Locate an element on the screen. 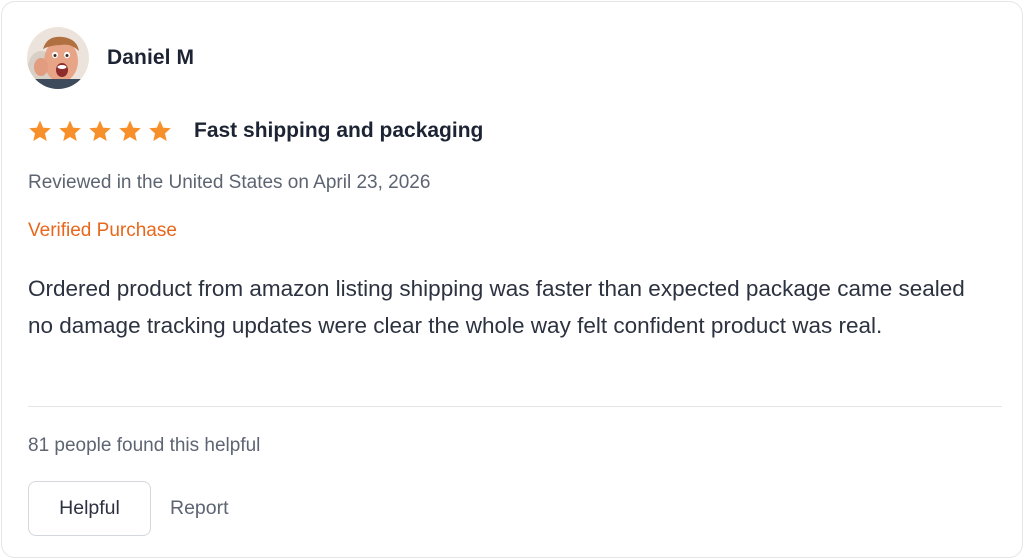 This screenshot has height=559, width=1024. review-actions: Helpful Report is located at coordinates (128, 508).